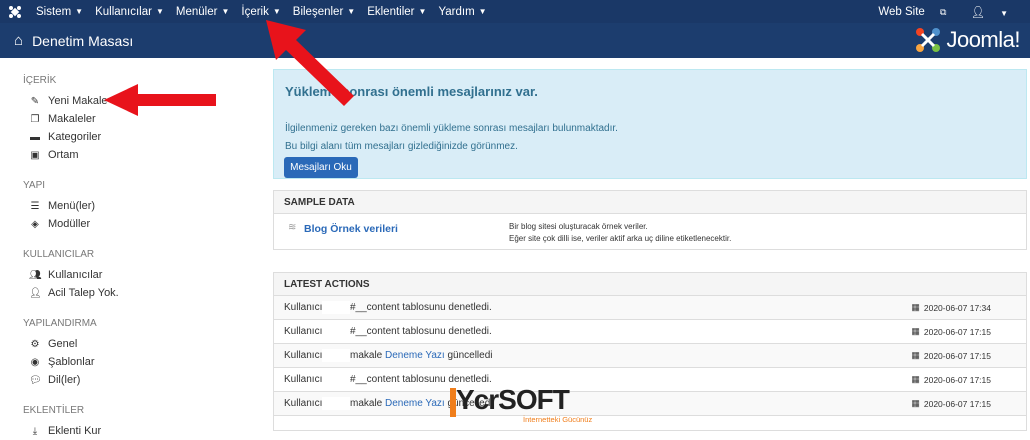 Image resolution: width=1030 pixels, height=440 pixels. Describe the element at coordinates (35, 206) in the screenshot. I see `list-icon: ☰` at that location.